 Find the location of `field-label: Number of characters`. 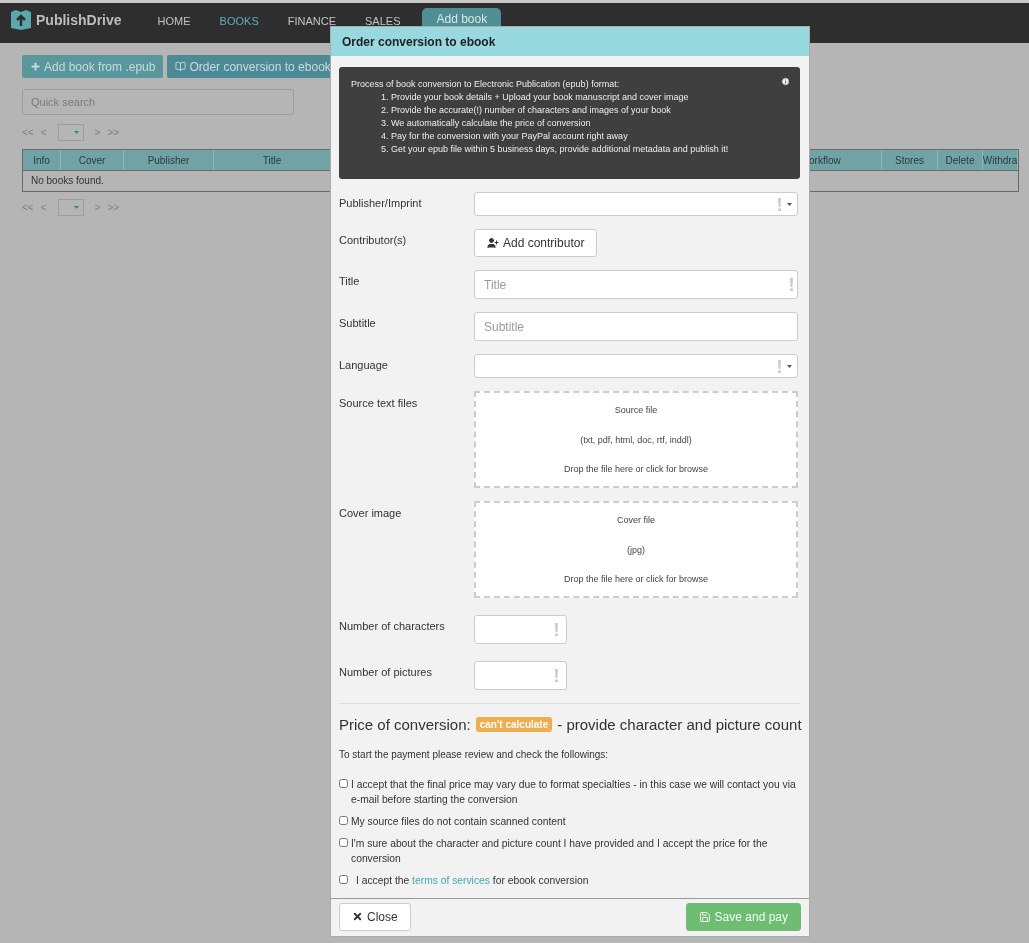

field-label: Number of characters is located at coordinates (392, 626).